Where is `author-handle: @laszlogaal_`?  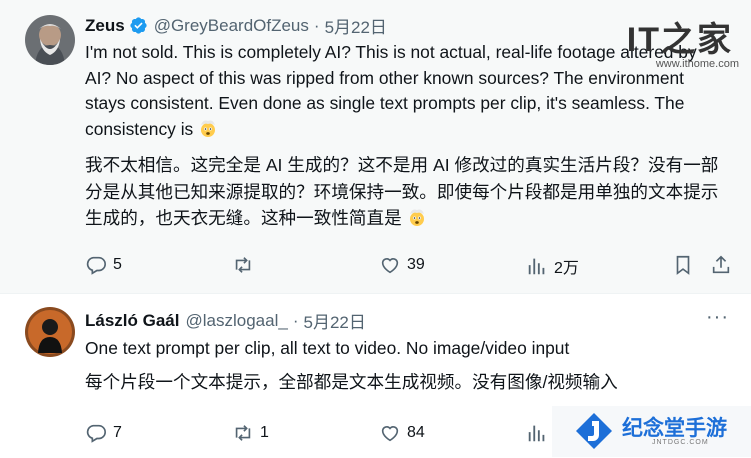 author-handle: @laszlogaal_ is located at coordinates (236, 321).